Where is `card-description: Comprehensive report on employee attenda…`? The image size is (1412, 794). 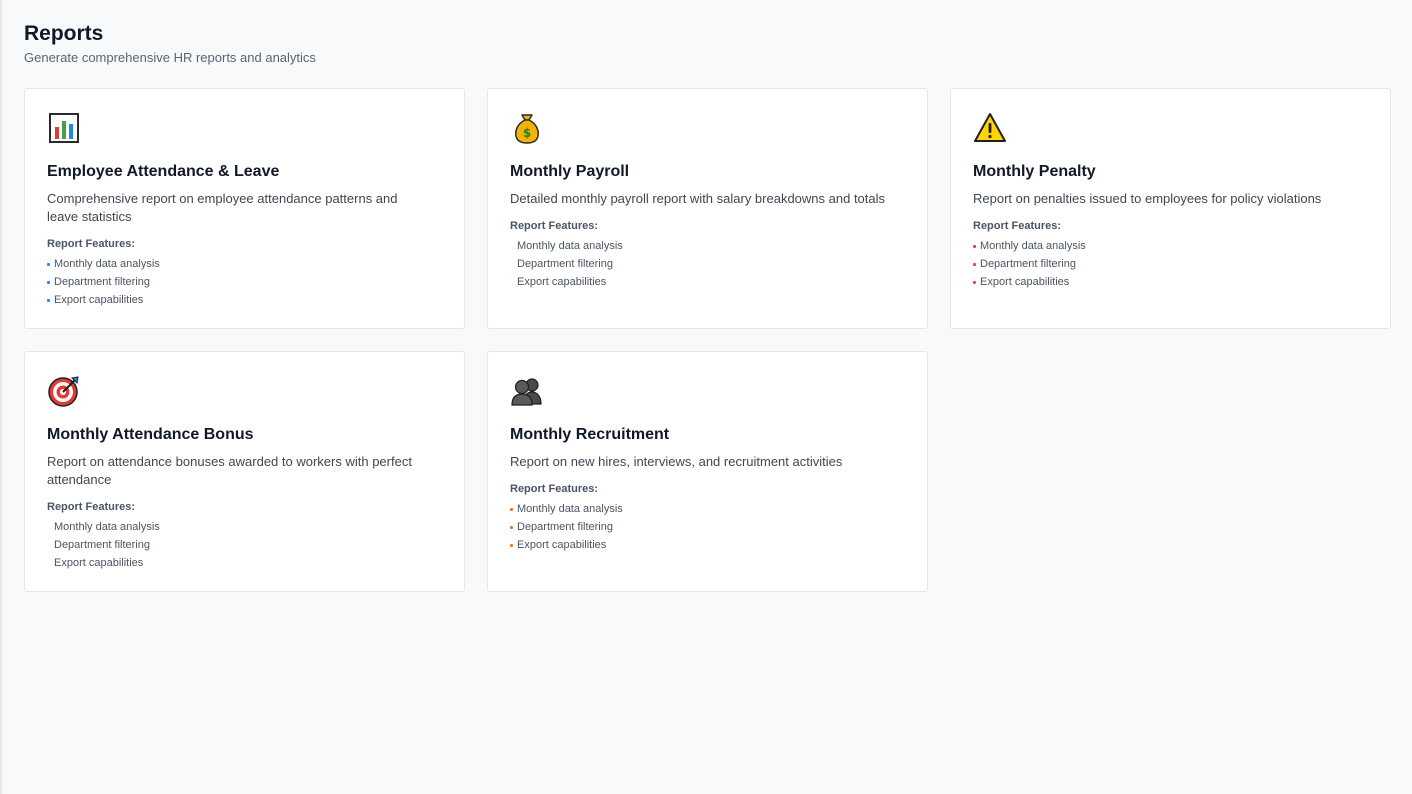
card-description: Comprehensive report on employee attenda… is located at coordinates (222, 207).